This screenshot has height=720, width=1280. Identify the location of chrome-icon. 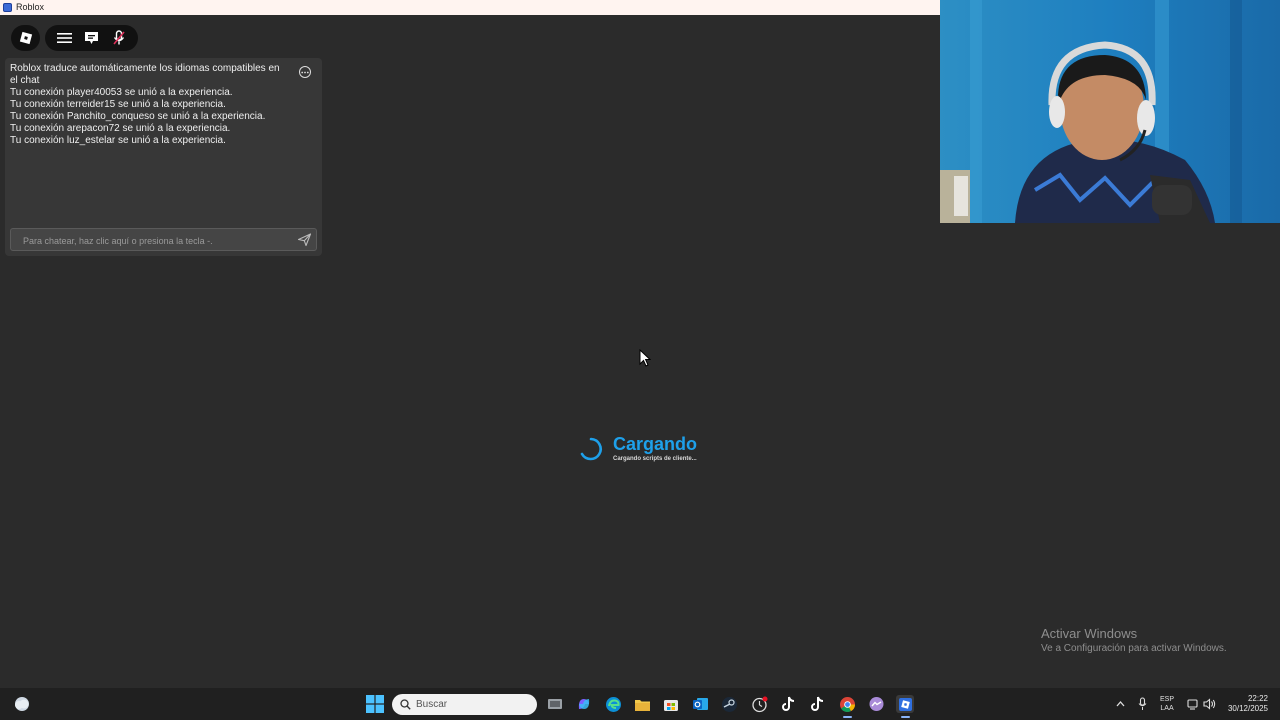
(847, 704).